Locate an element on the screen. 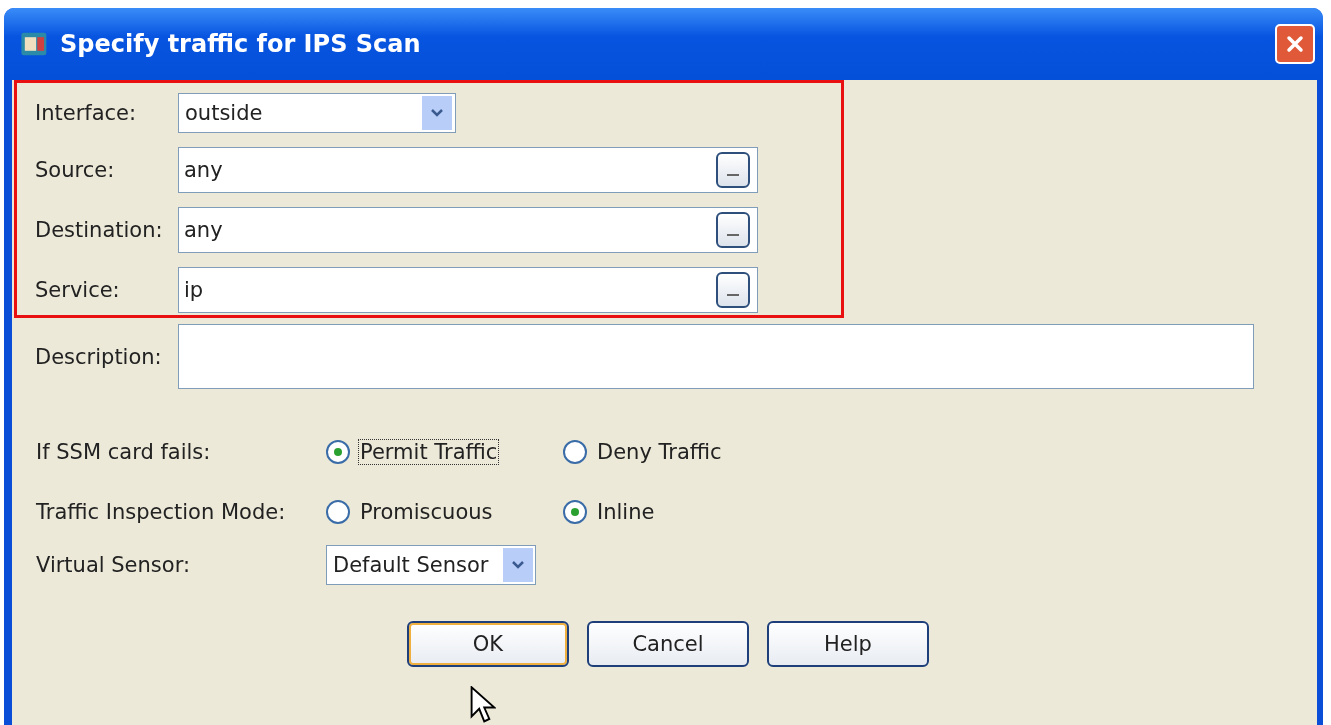 This screenshot has height=725, width=1331. field-label: Destination: is located at coordinates (99, 230).